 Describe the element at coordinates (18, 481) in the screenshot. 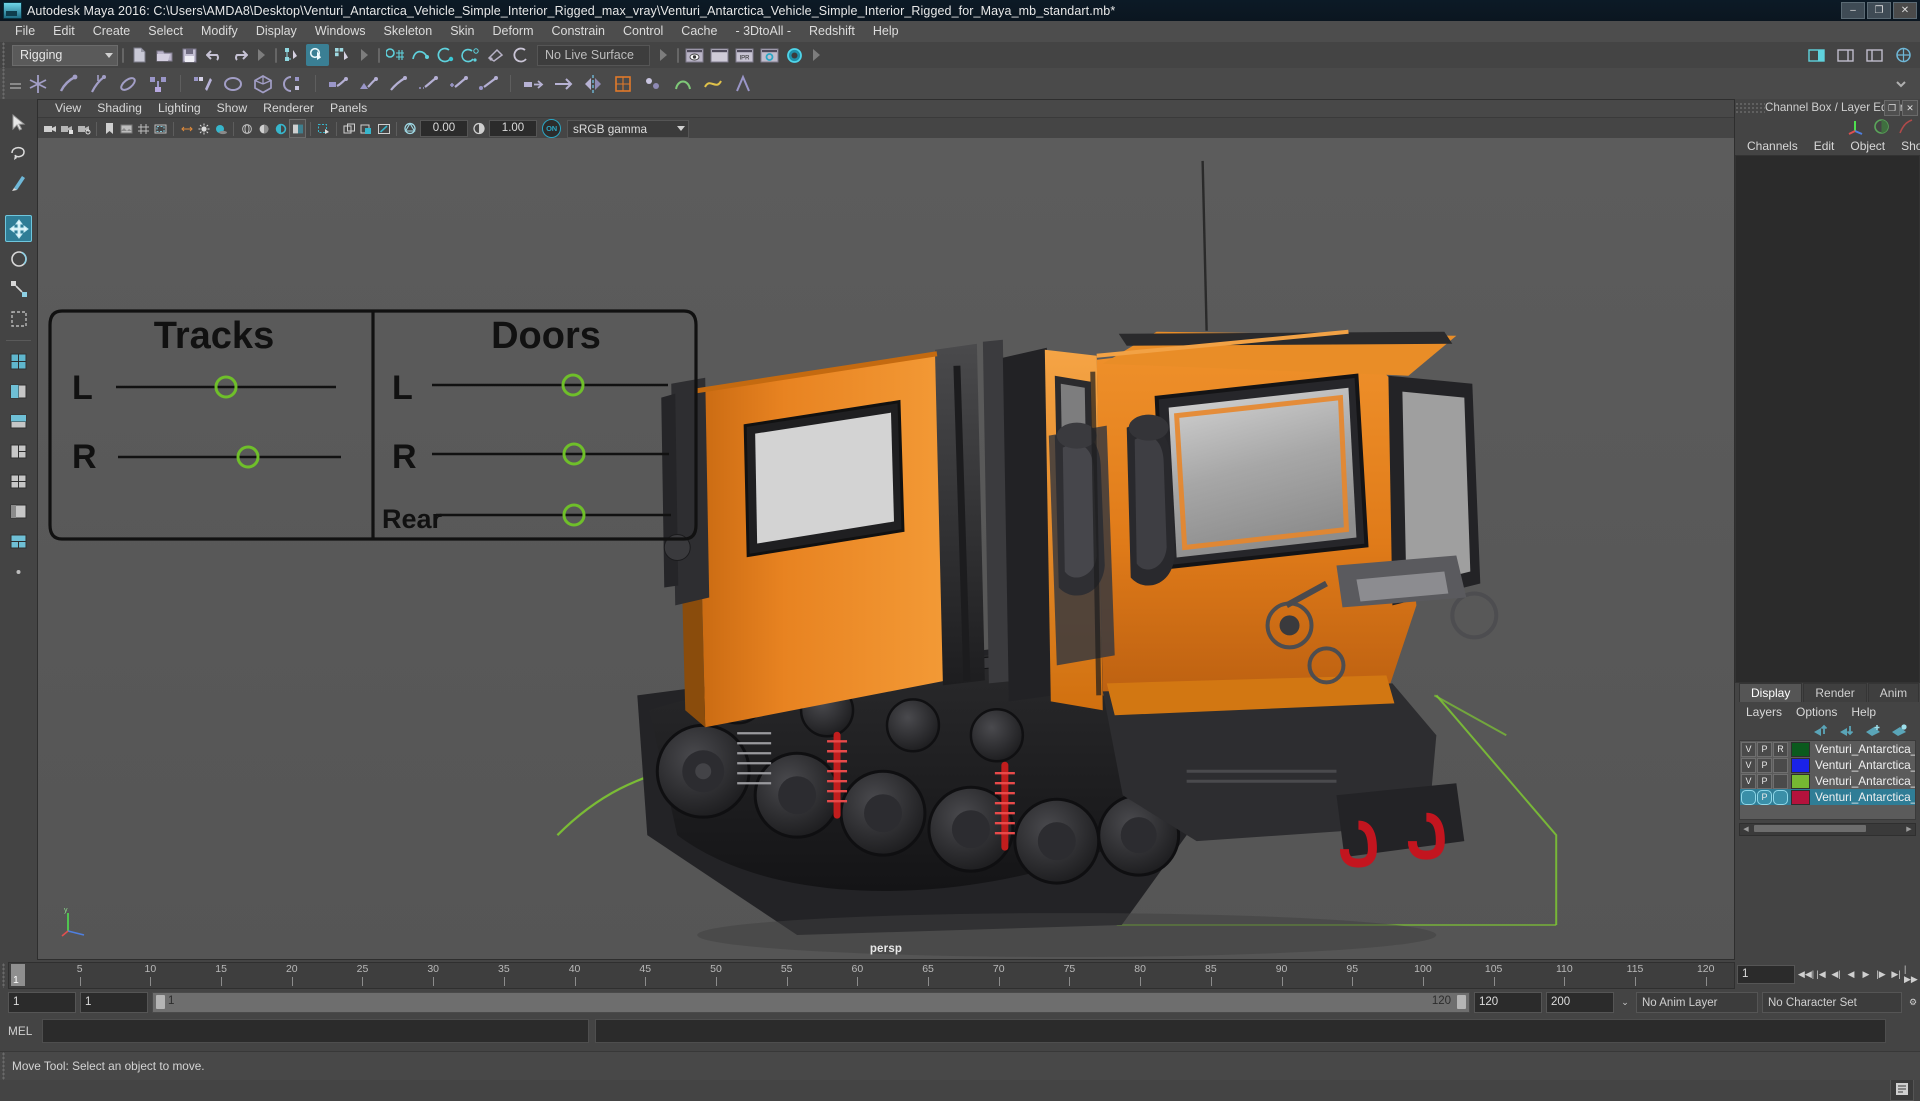

I see `layout-four-pane-icon` at that location.